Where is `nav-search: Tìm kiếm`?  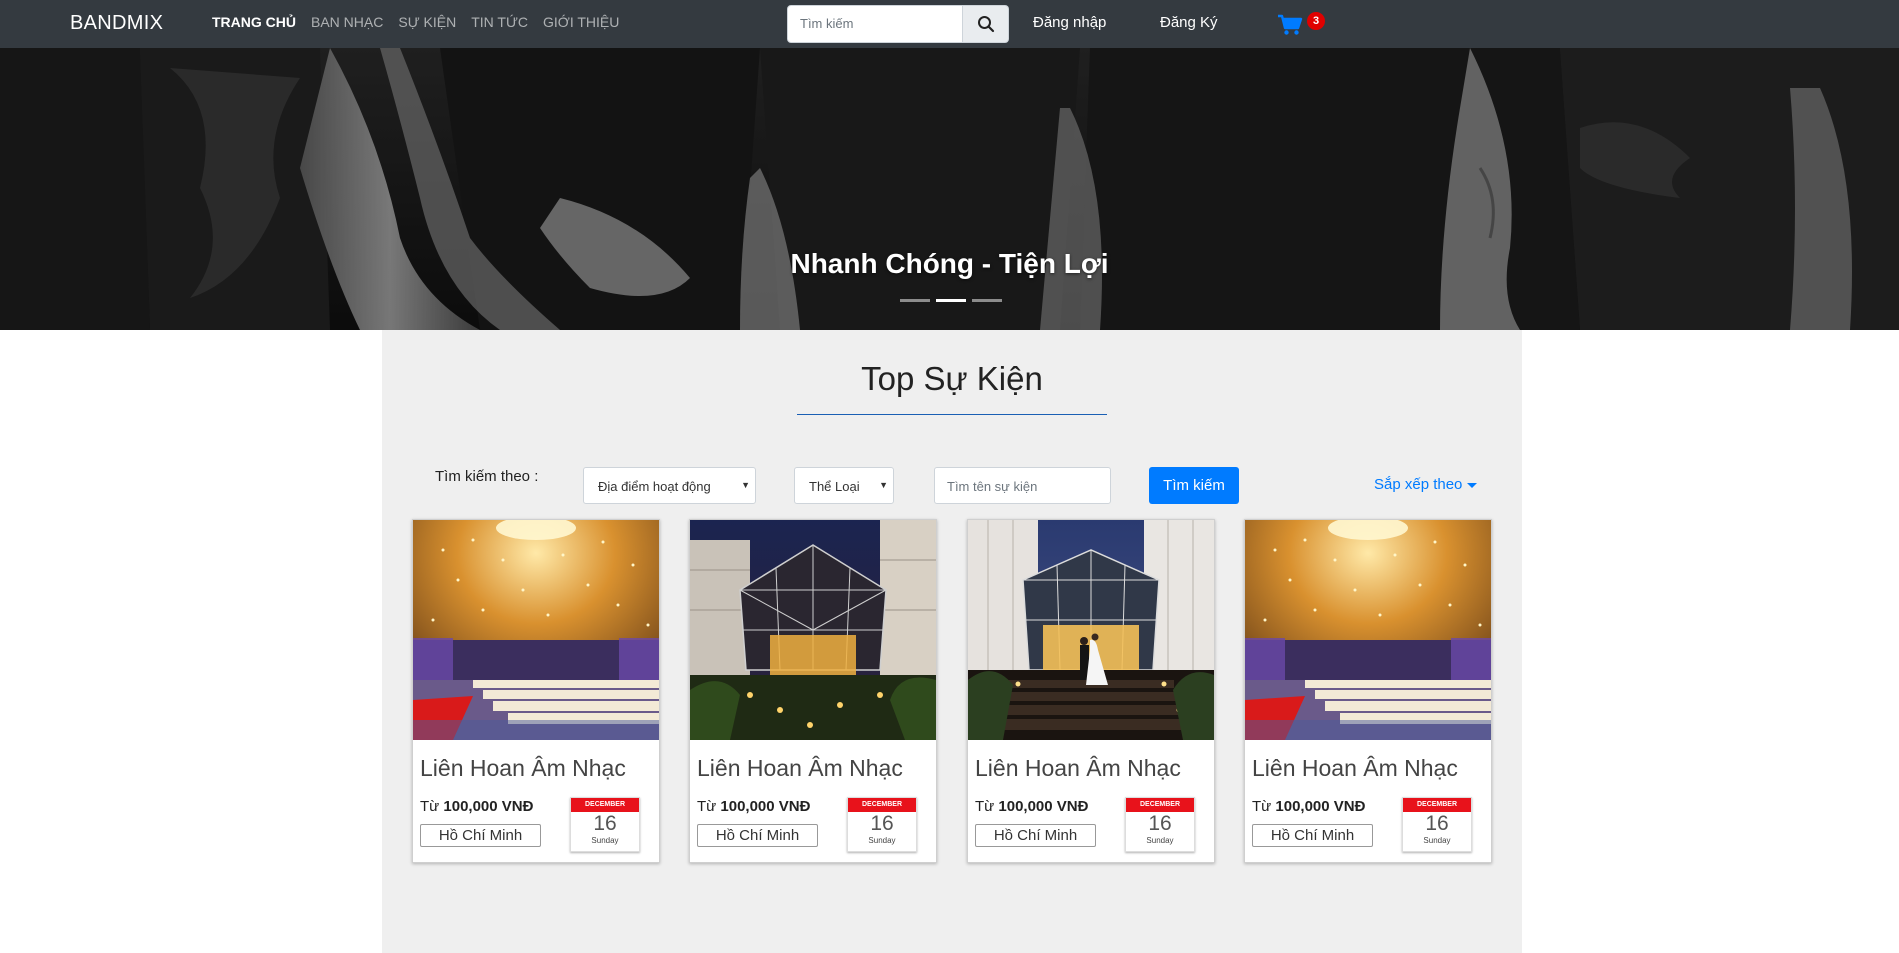 nav-search: Tìm kiếm is located at coordinates (898, 24).